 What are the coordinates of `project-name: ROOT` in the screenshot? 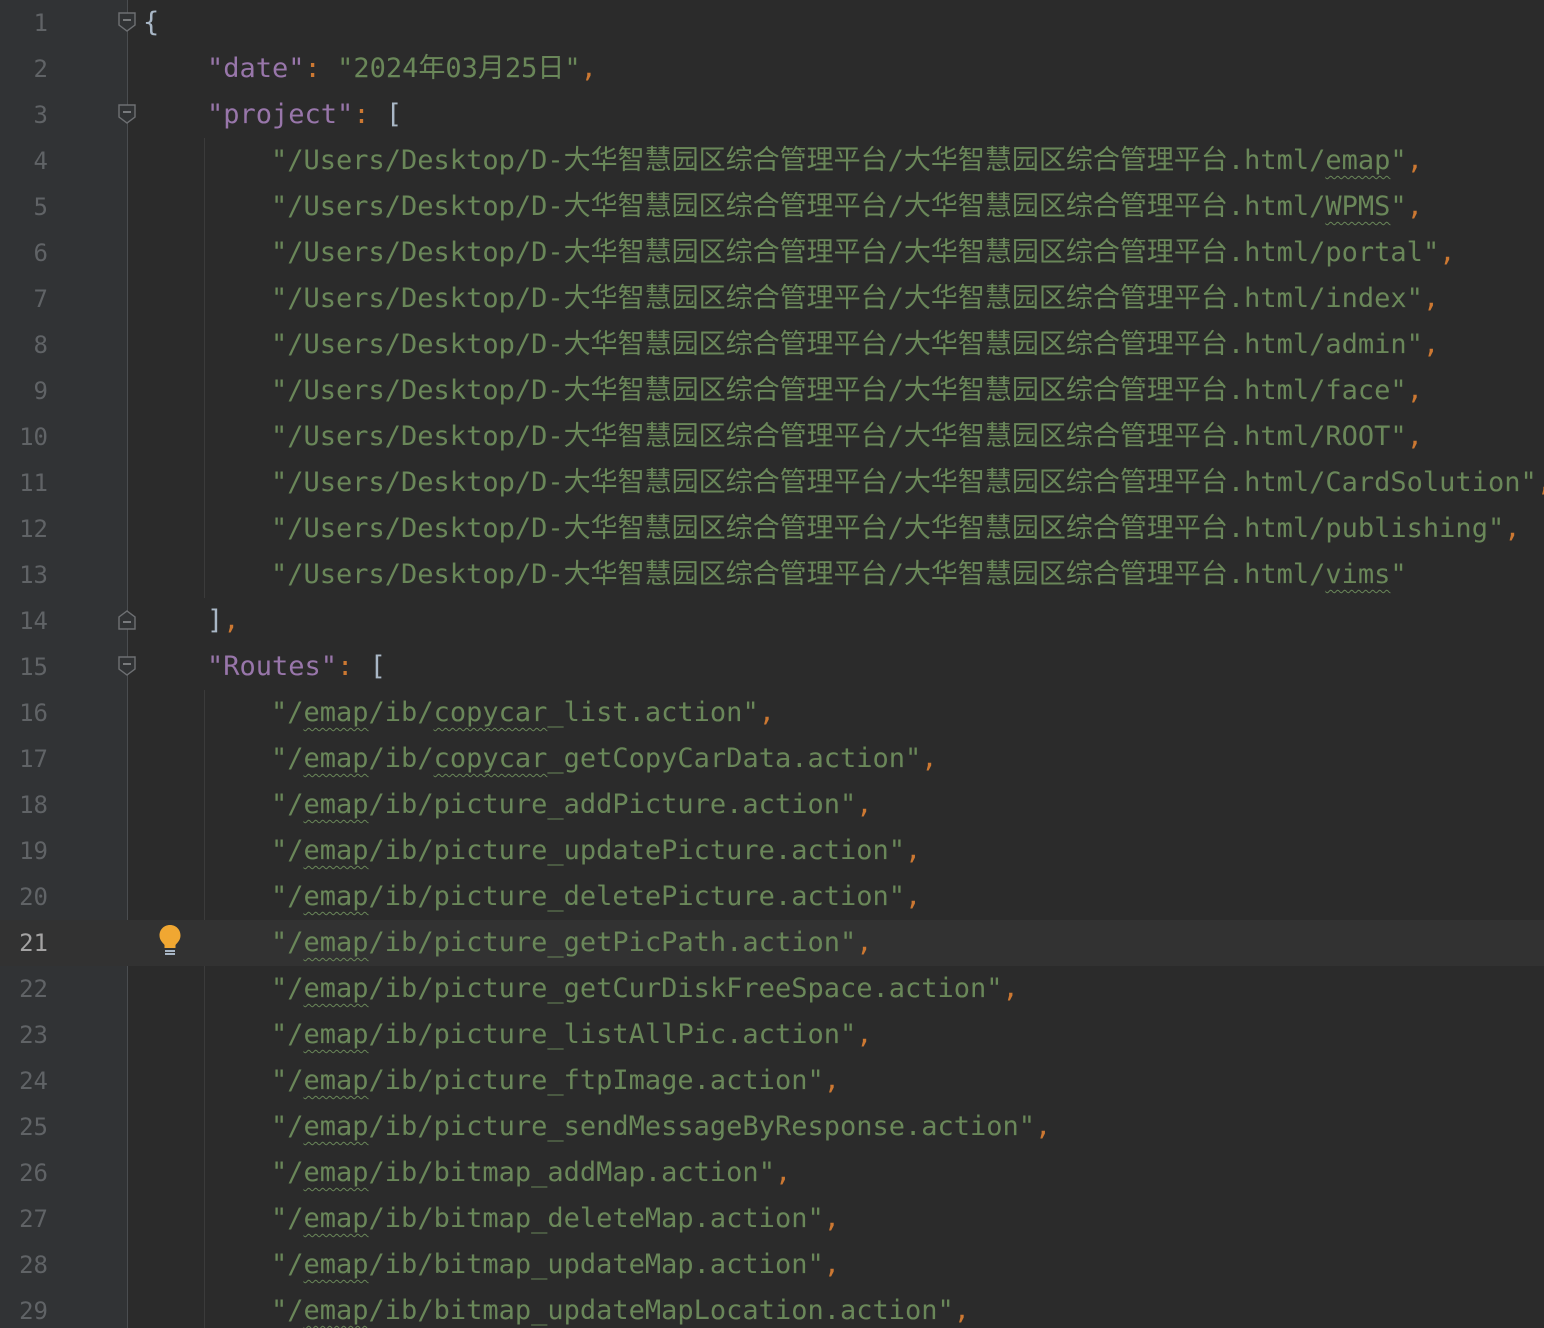 It's located at (1358, 436).